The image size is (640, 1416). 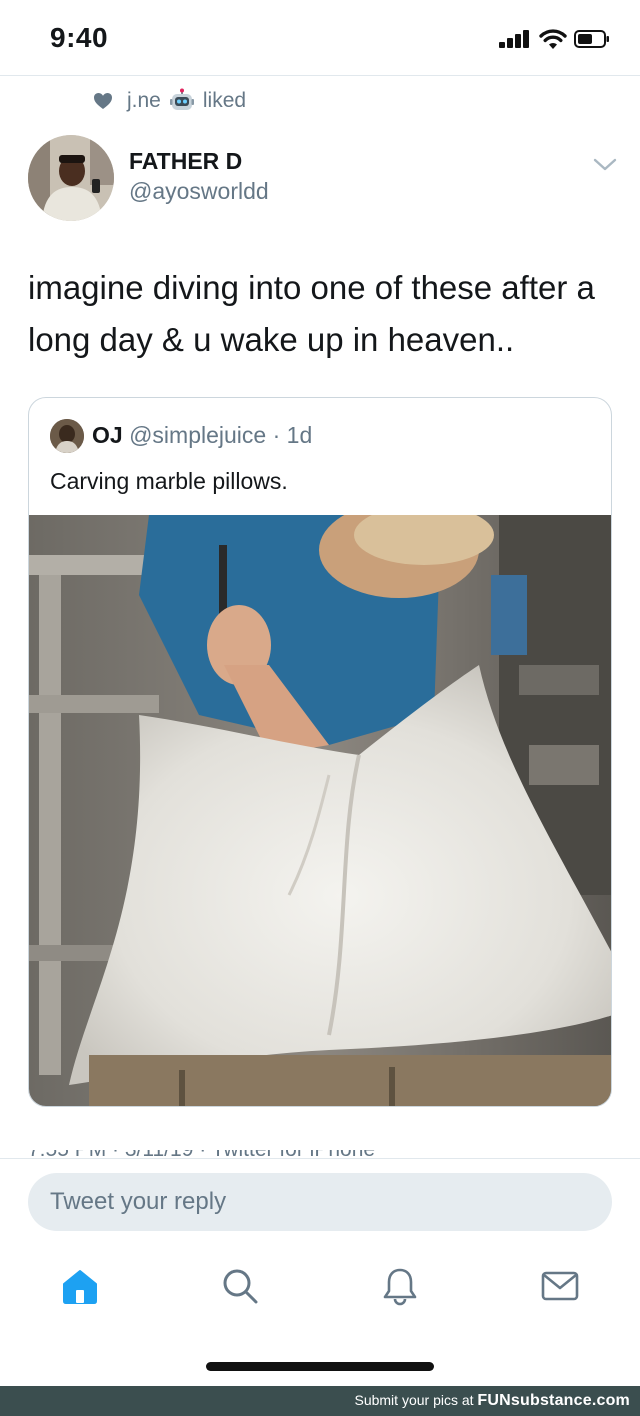 I want to click on mail-icon, so click(x=560, y=1286).